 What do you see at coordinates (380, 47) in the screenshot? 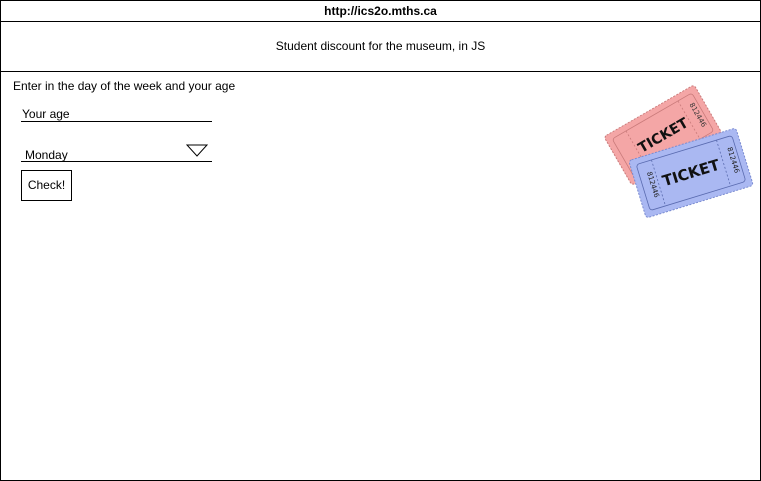
I see `page-title: Student discount for the museum, in JS` at bounding box center [380, 47].